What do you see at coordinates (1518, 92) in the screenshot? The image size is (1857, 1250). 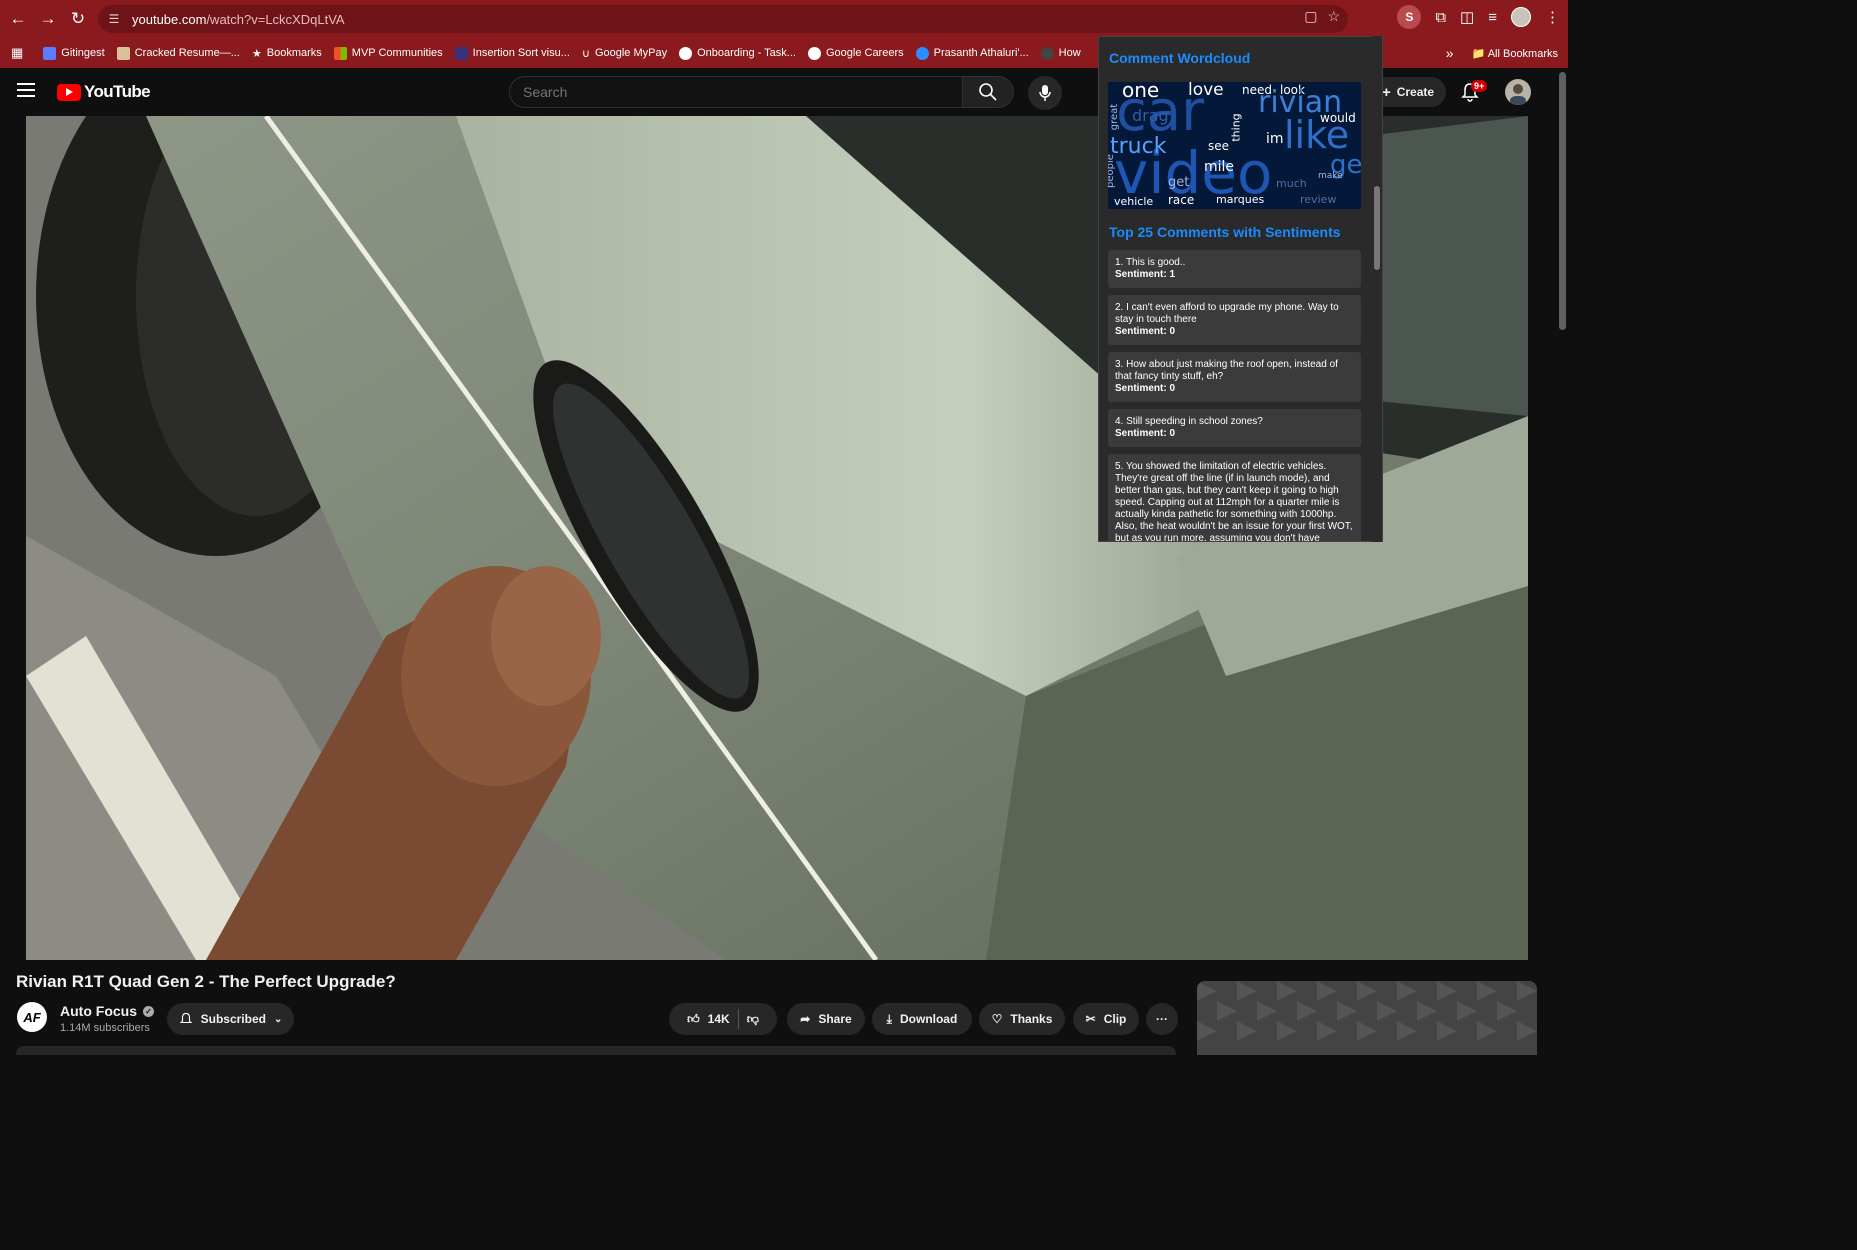 I see `account-avatar` at bounding box center [1518, 92].